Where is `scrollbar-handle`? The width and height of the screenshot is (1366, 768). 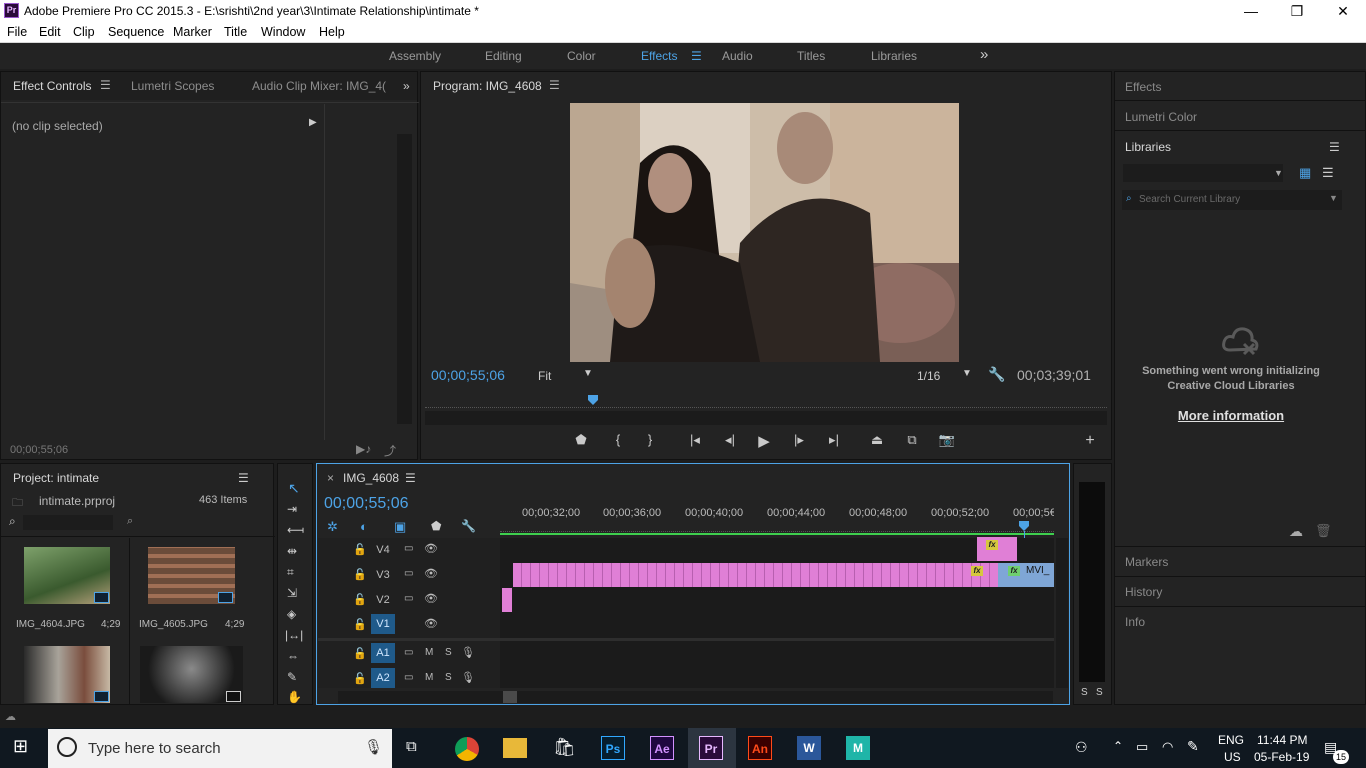
scrollbar-handle is located at coordinates (510, 697).